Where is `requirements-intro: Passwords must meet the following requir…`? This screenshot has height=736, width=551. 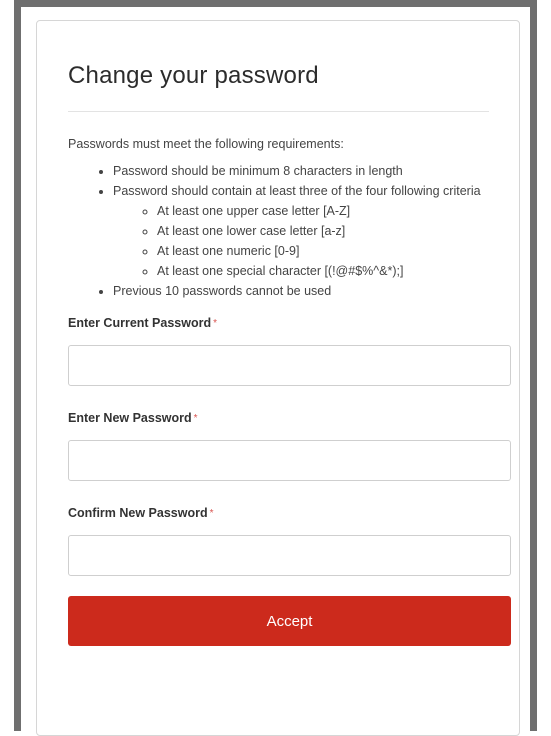 requirements-intro: Passwords must meet the following requir… is located at coordinates (206, 144).